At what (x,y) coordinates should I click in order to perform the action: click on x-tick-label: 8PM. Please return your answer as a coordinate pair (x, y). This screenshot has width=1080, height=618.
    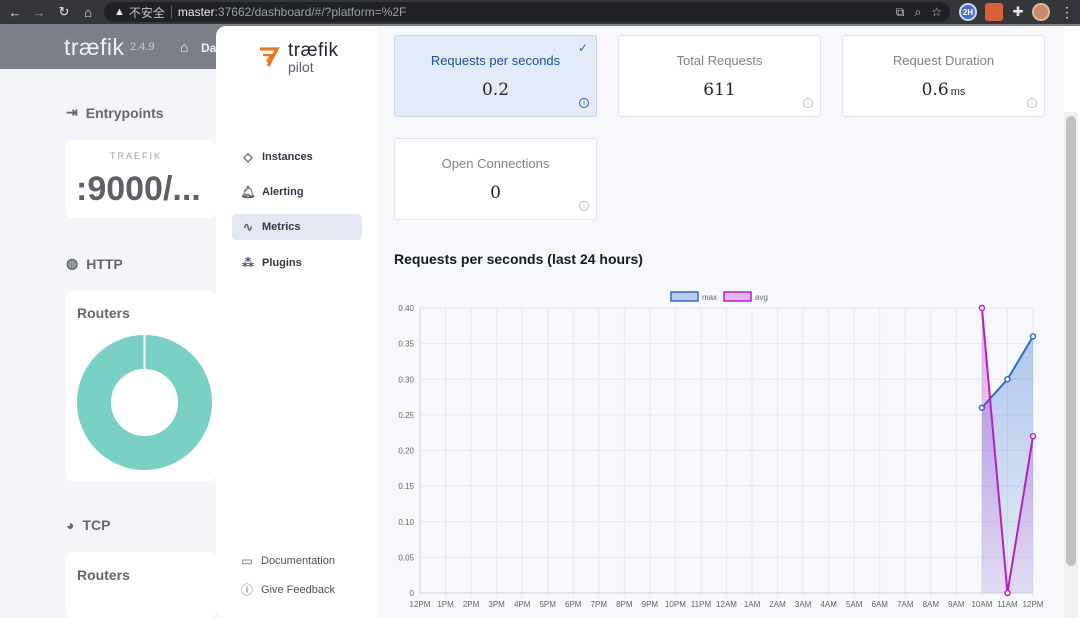
    Looking at the image, I should click on (624, 604).